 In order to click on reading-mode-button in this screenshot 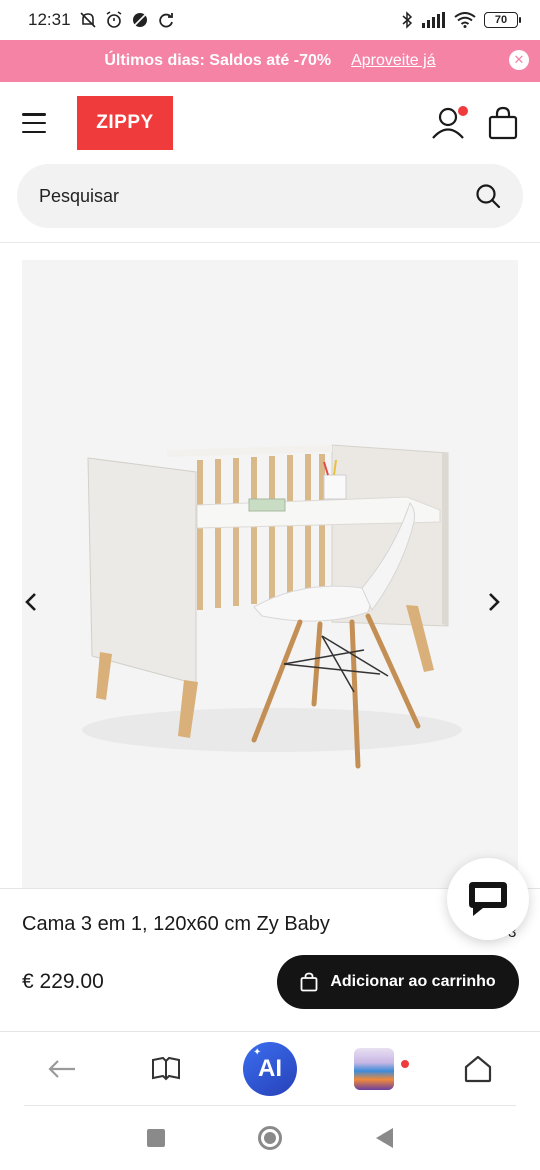, I will do `click(166, 1069)`.